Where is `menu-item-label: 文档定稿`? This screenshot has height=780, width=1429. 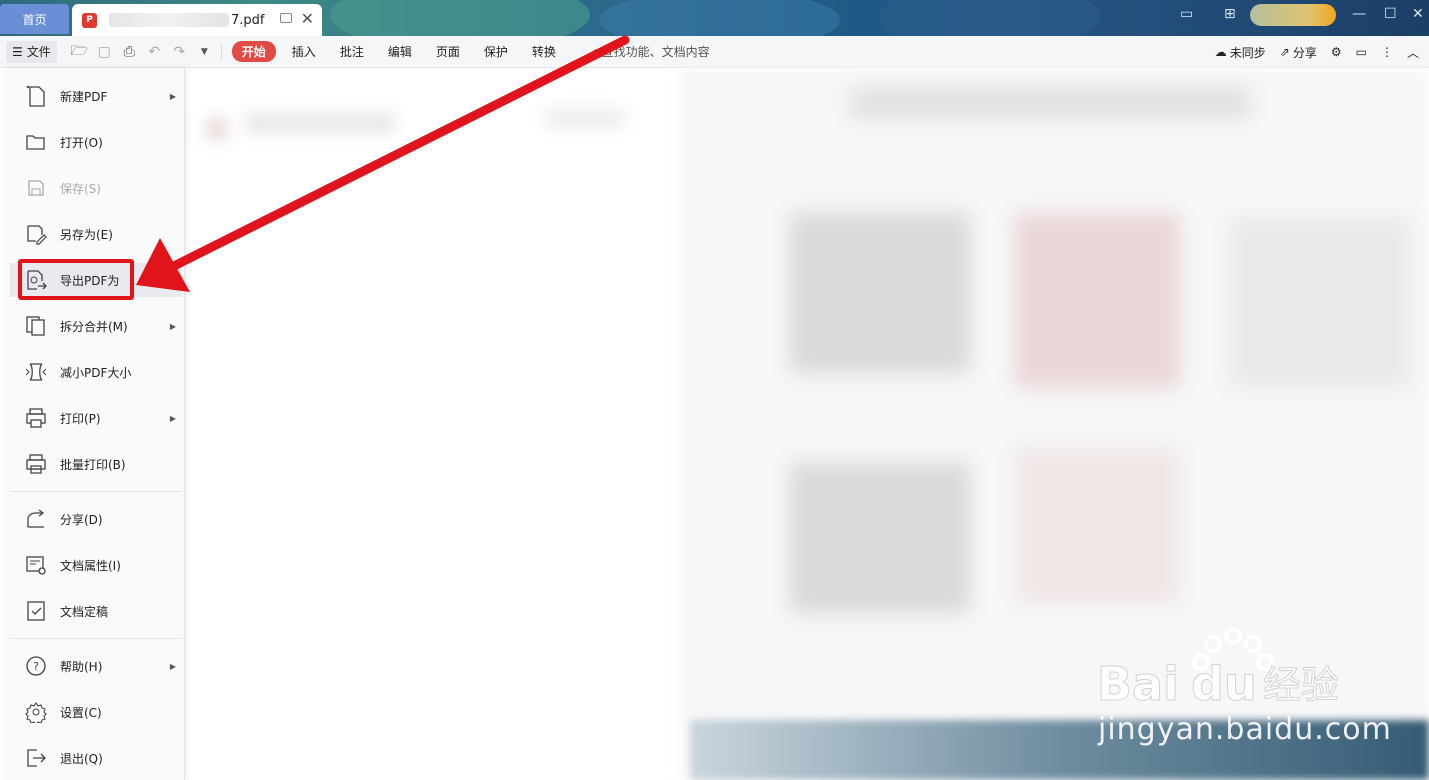
menu-item-label: 文档定稿 is located at coordinates (84, 611).